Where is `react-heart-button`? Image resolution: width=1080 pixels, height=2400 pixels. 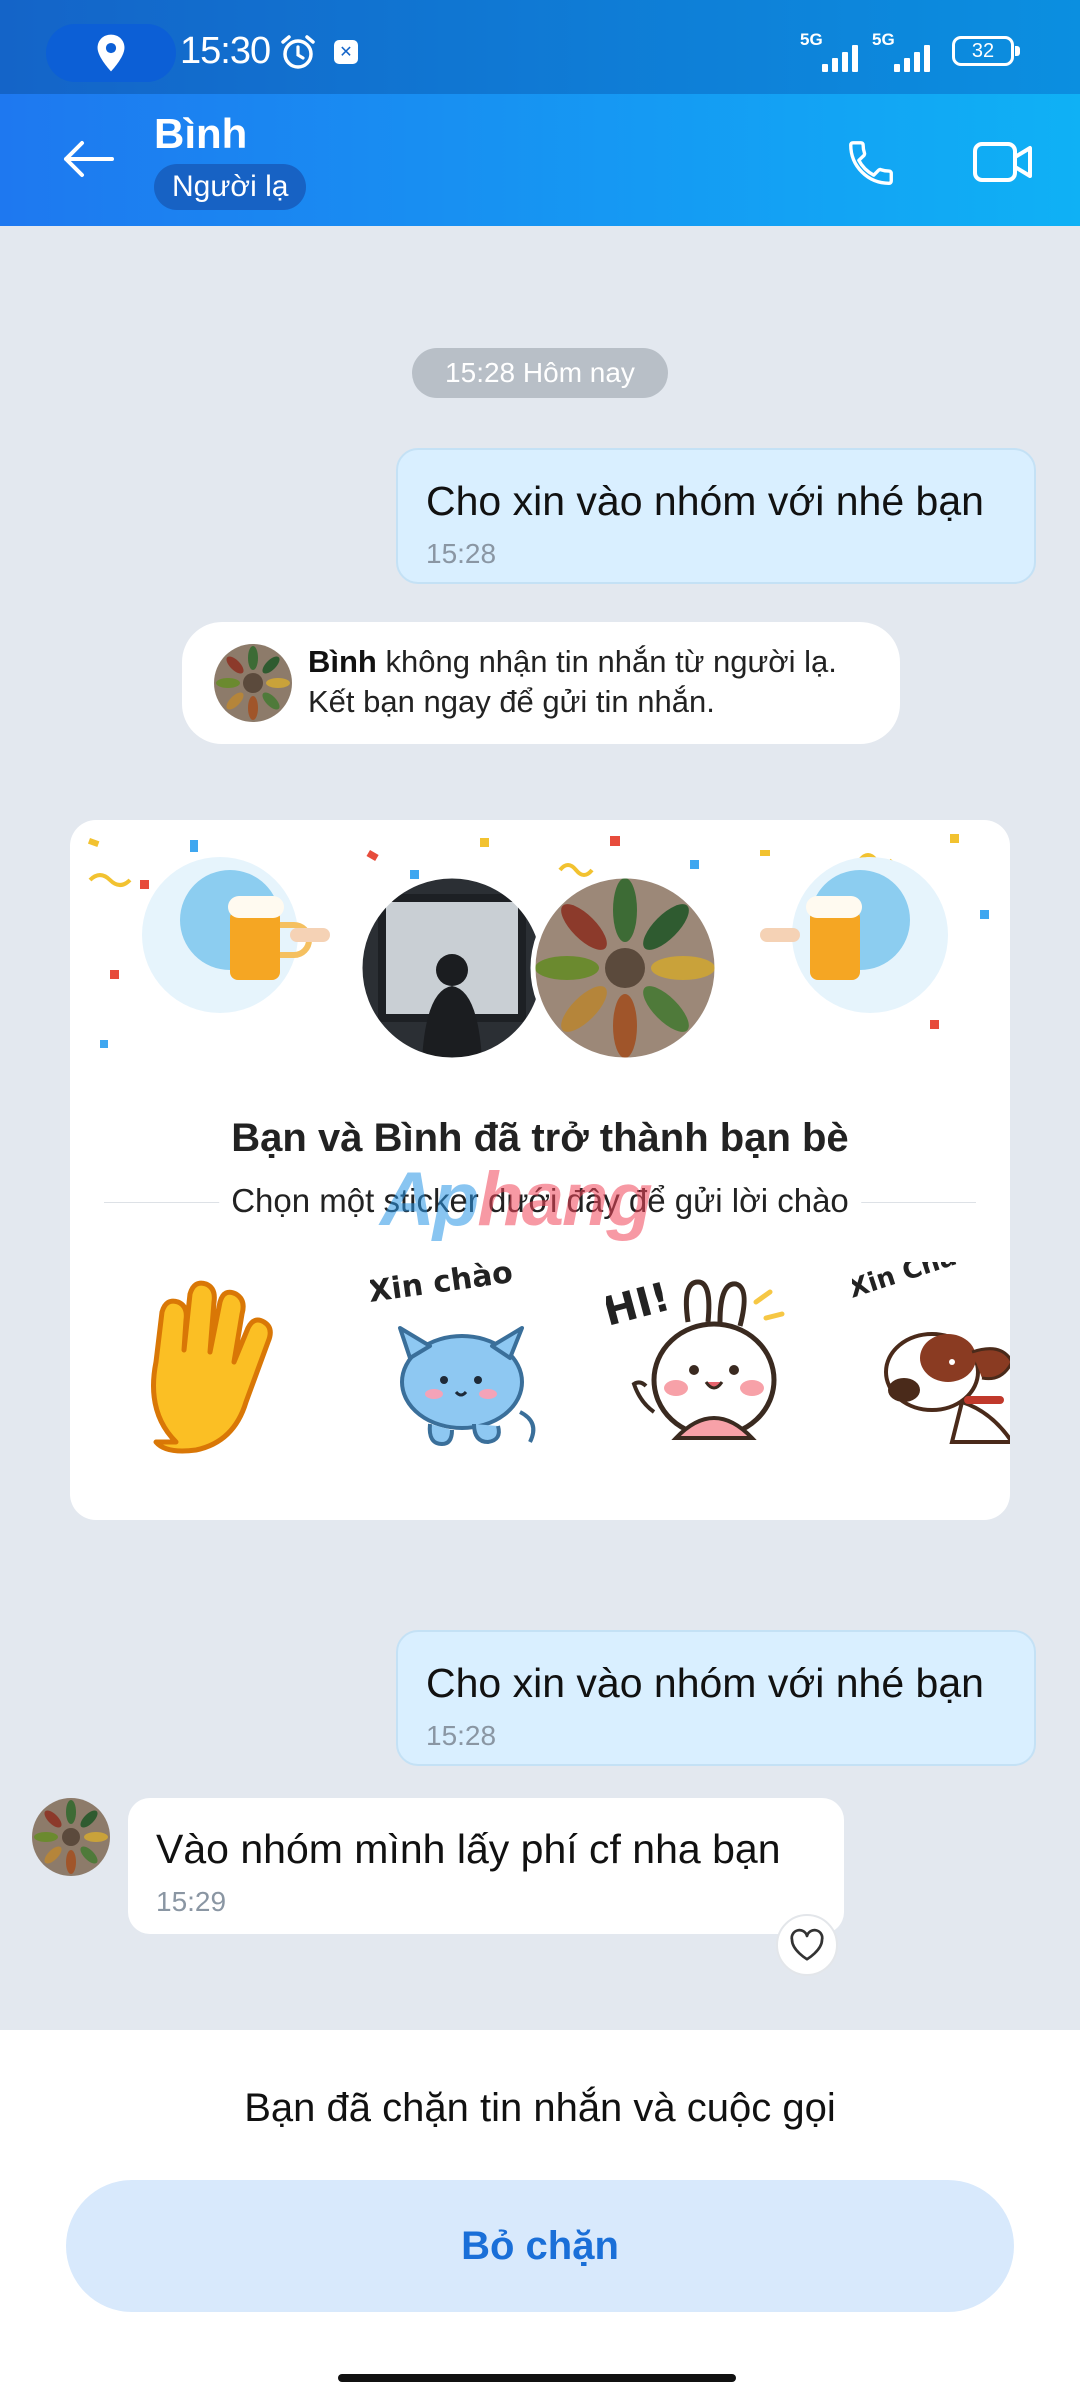 react-heart-button is located at coordinates (807, 1945).